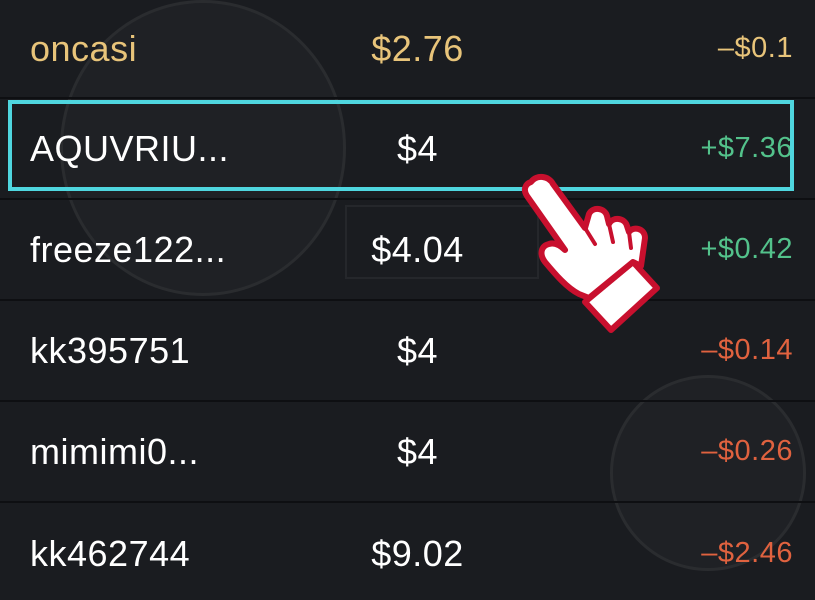  I want to click on profit-amount: +$0.42, so click(746, 249).